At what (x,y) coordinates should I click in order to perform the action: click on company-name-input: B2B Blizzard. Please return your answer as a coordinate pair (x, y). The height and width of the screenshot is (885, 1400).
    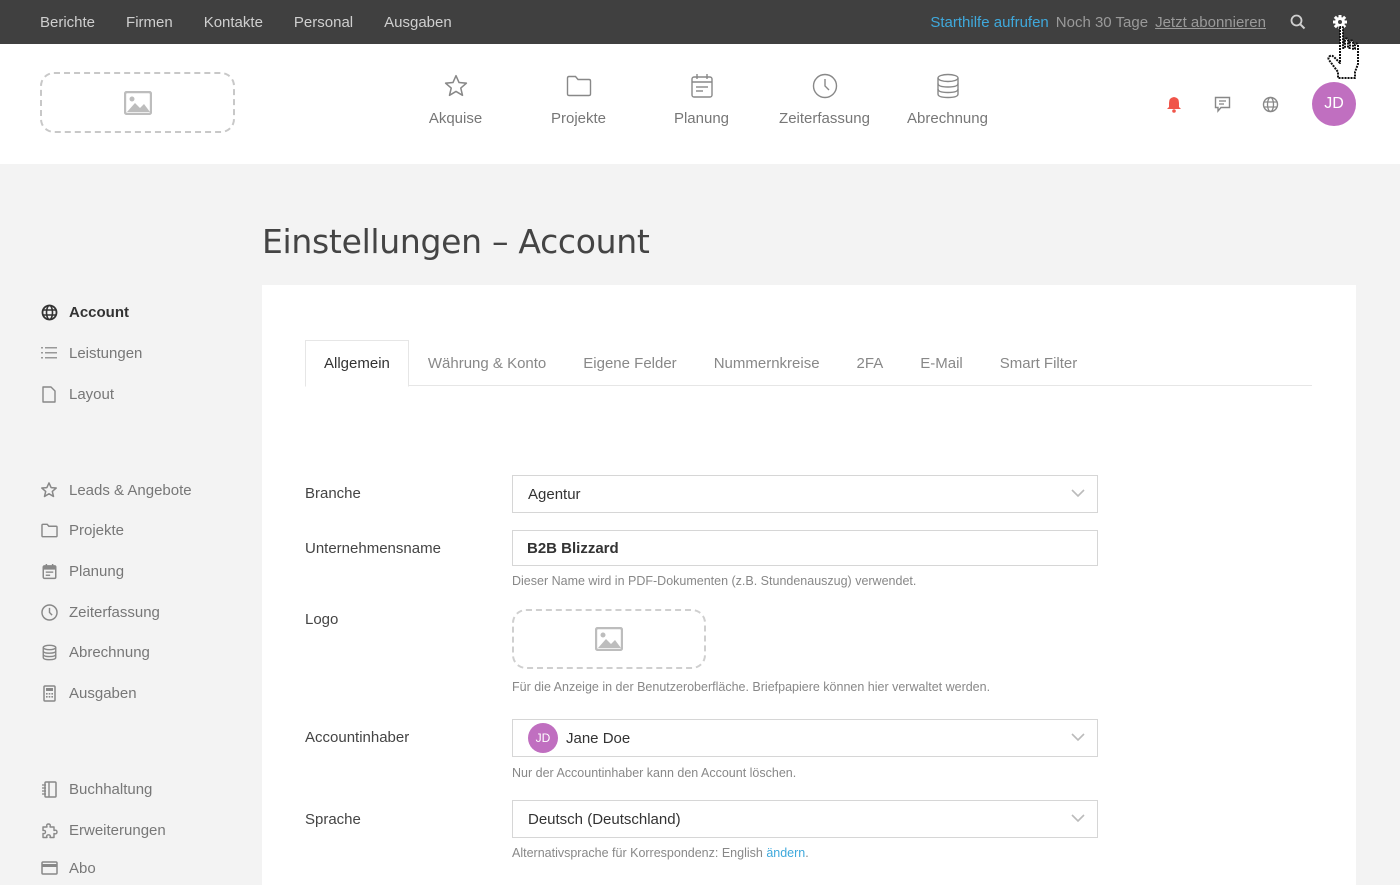
    Looking at the image, I should click on (805, 548).